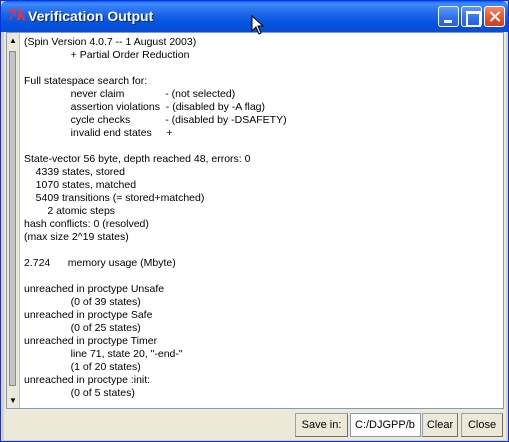  I want to click on app-icon: 7k, so click(17, 16).